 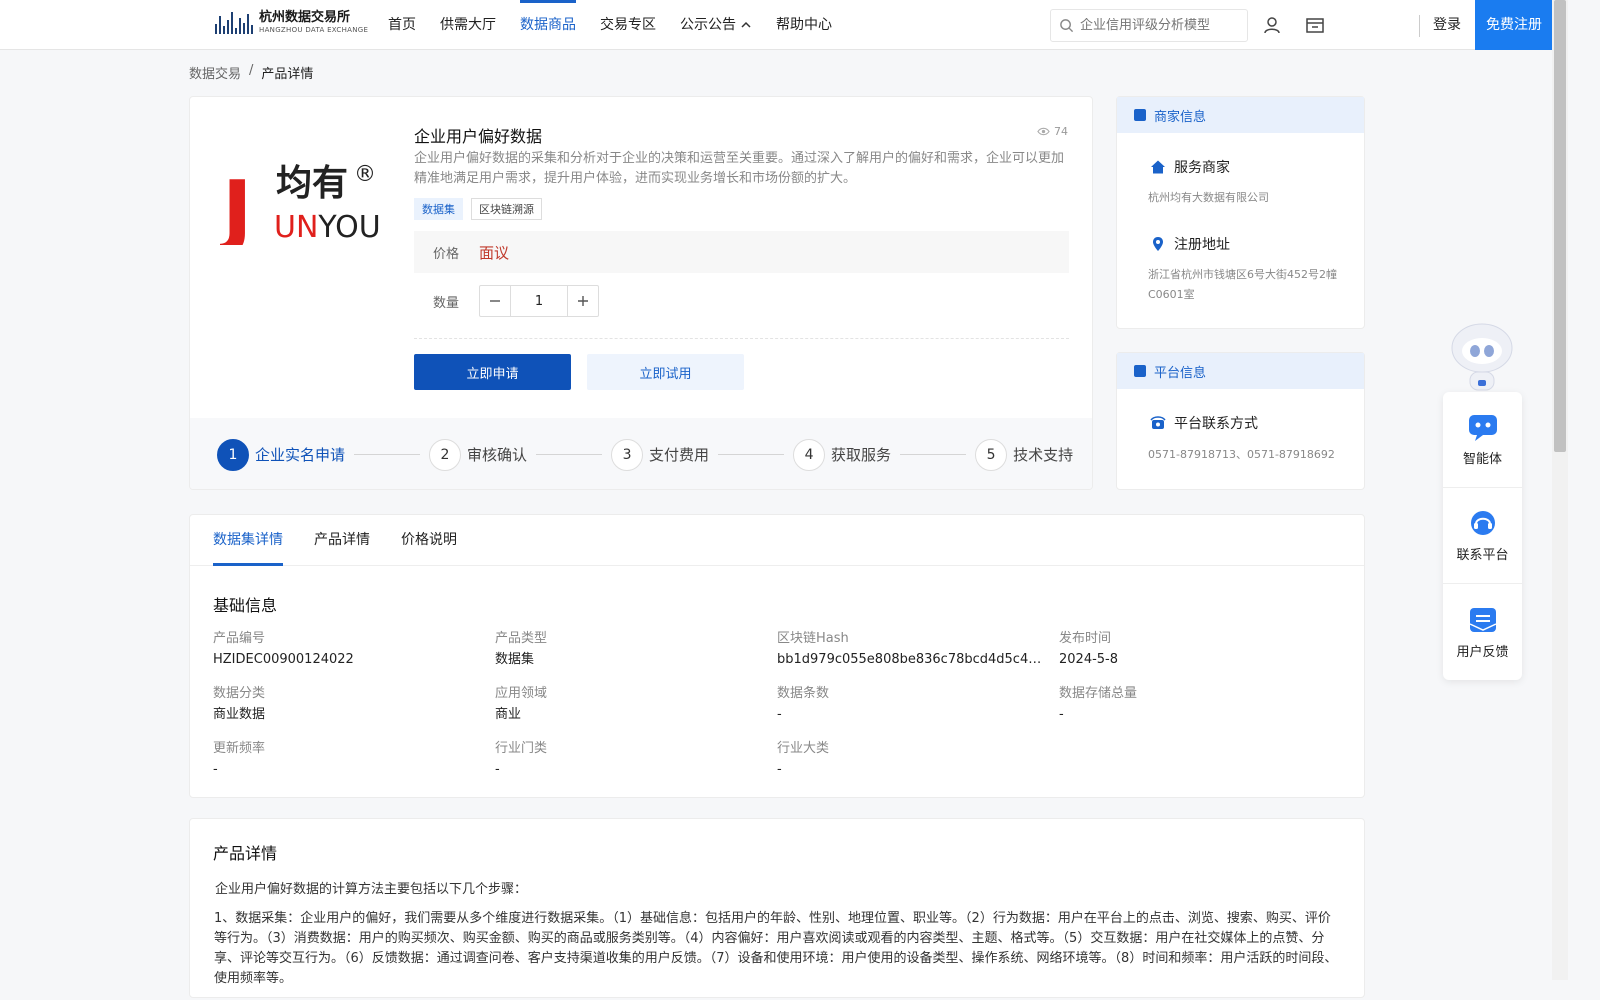 I want to click on platform-contact-label: 平台联系方式, so click(x=1216, y=424).